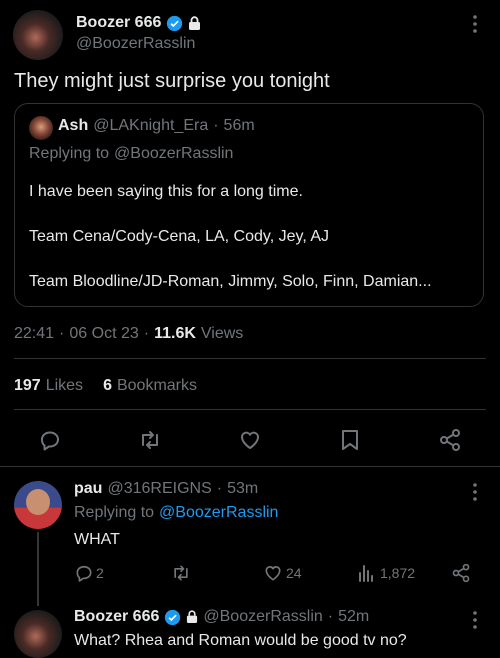 The width and height of the screenshot is (500, 658). I want to click on reply-author-handle: @BoozerRasslin, so click(262, 617).